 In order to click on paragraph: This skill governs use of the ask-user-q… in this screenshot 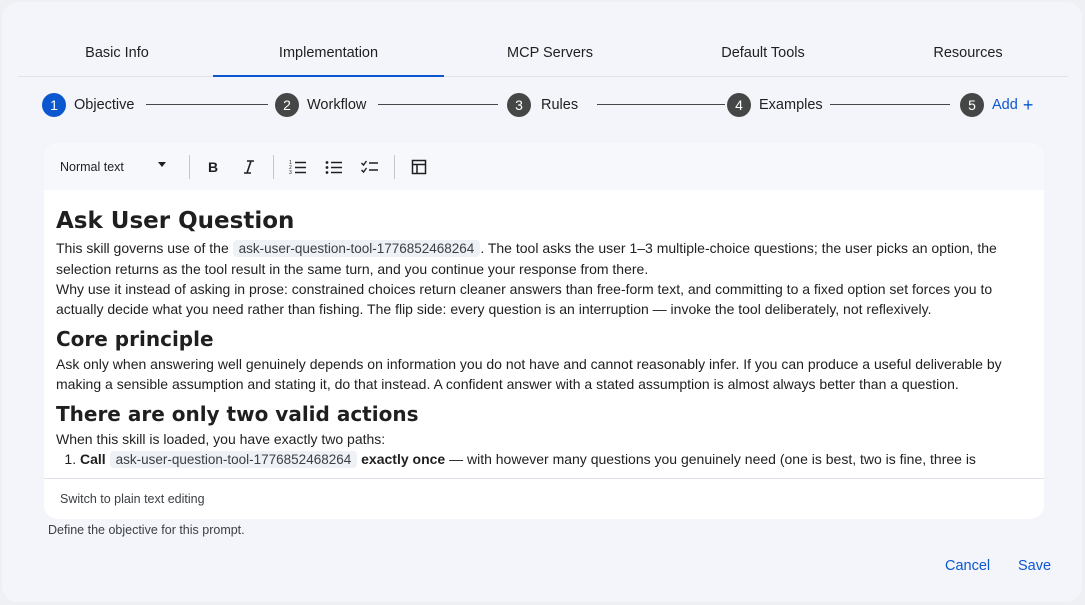, I will do `click(544, 258)`.